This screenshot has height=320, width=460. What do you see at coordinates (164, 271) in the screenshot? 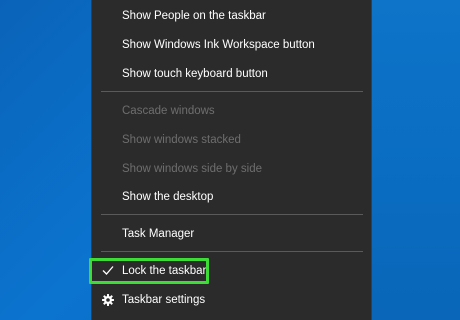
I see `menu-item-label: Lock the taskbar` at bounding box center [164, 271].